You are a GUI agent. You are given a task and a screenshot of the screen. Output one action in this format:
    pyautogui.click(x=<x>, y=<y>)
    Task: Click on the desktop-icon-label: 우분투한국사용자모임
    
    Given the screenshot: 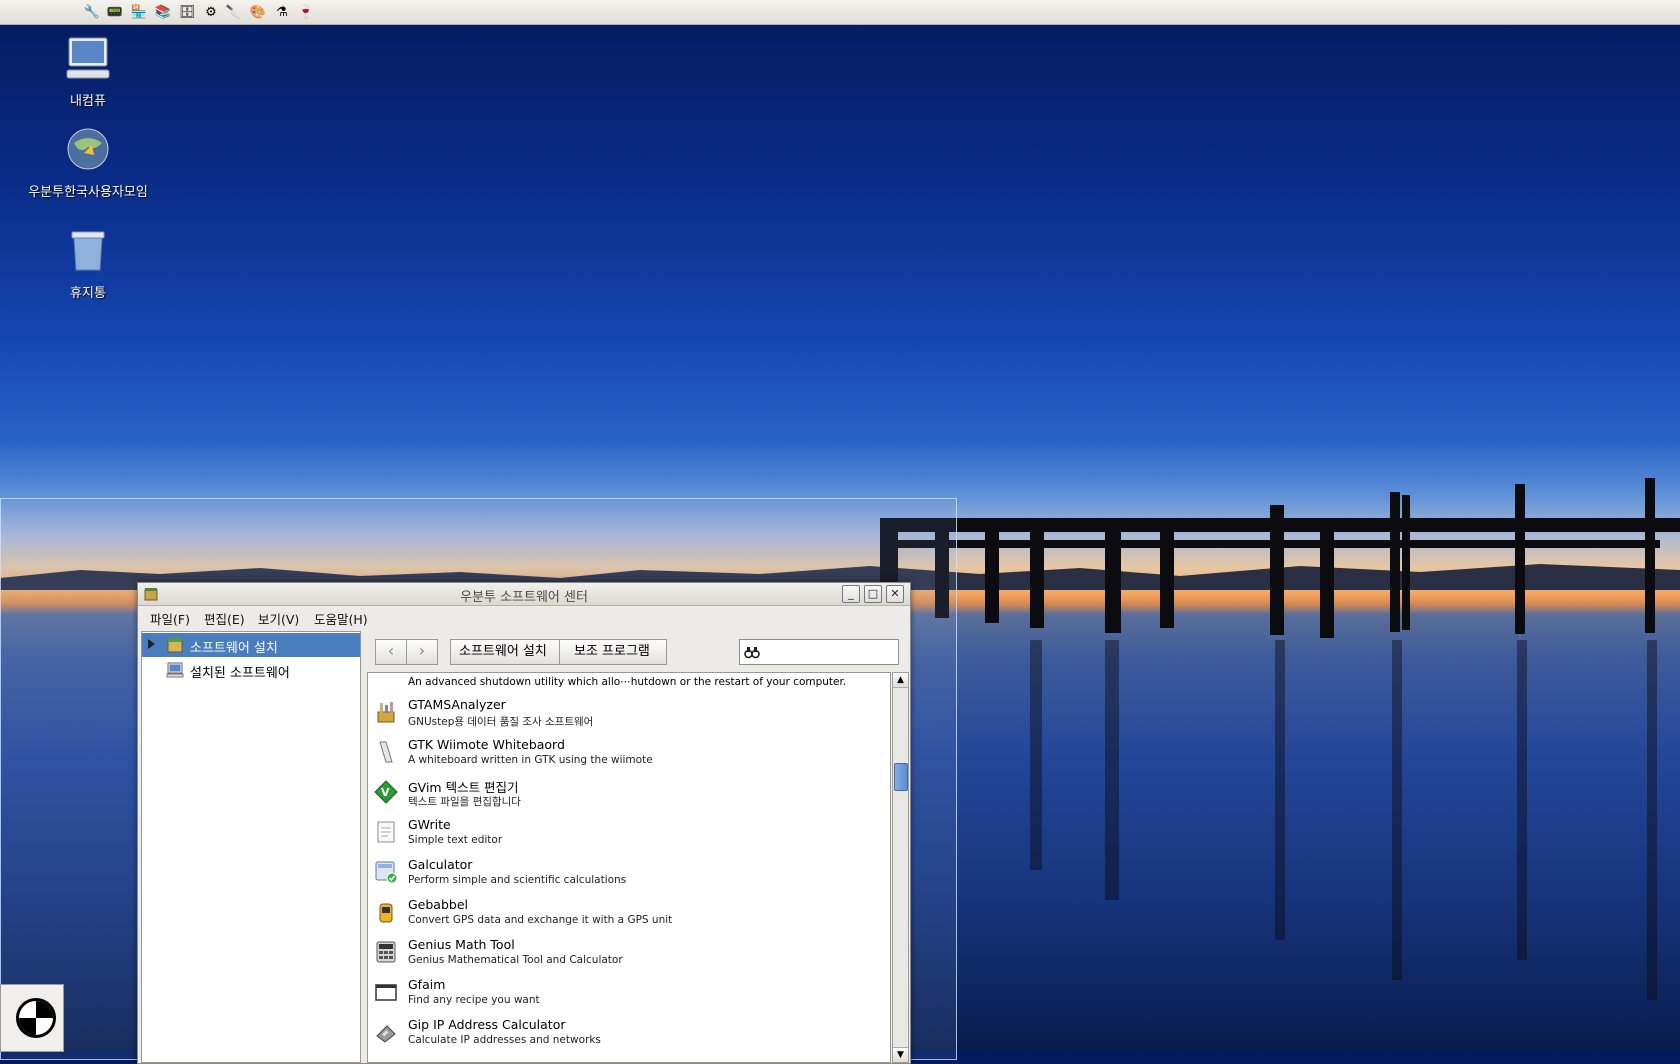 What is the action you would take?
    pyautogui.click(x=88, y=192)
    